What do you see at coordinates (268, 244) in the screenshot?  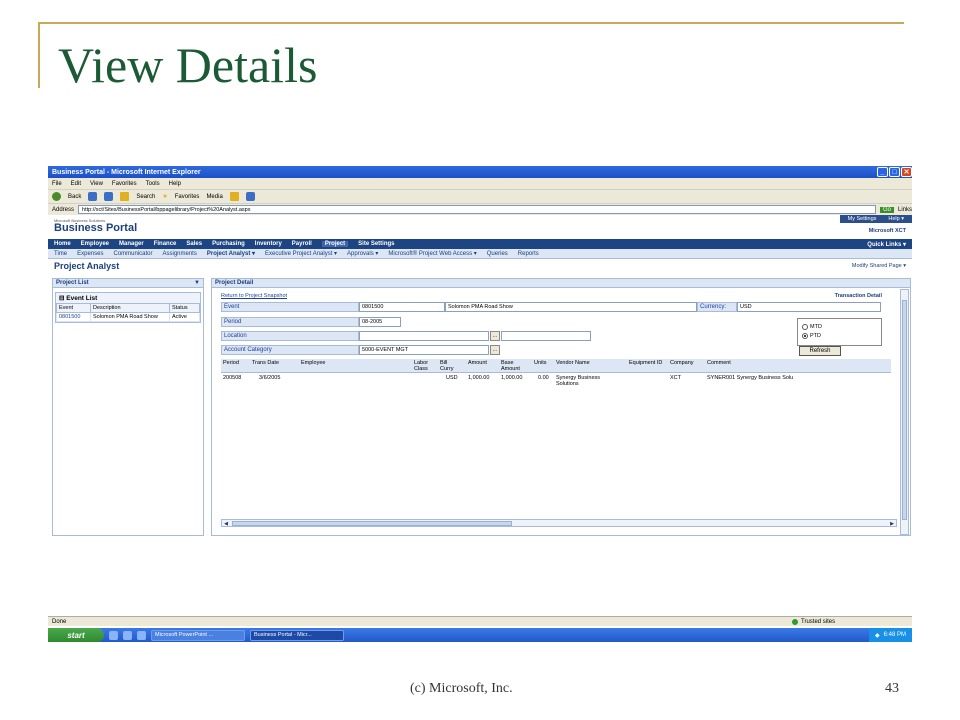 I see `nav-inventory: Inventory` at bounding box center [268, 244].